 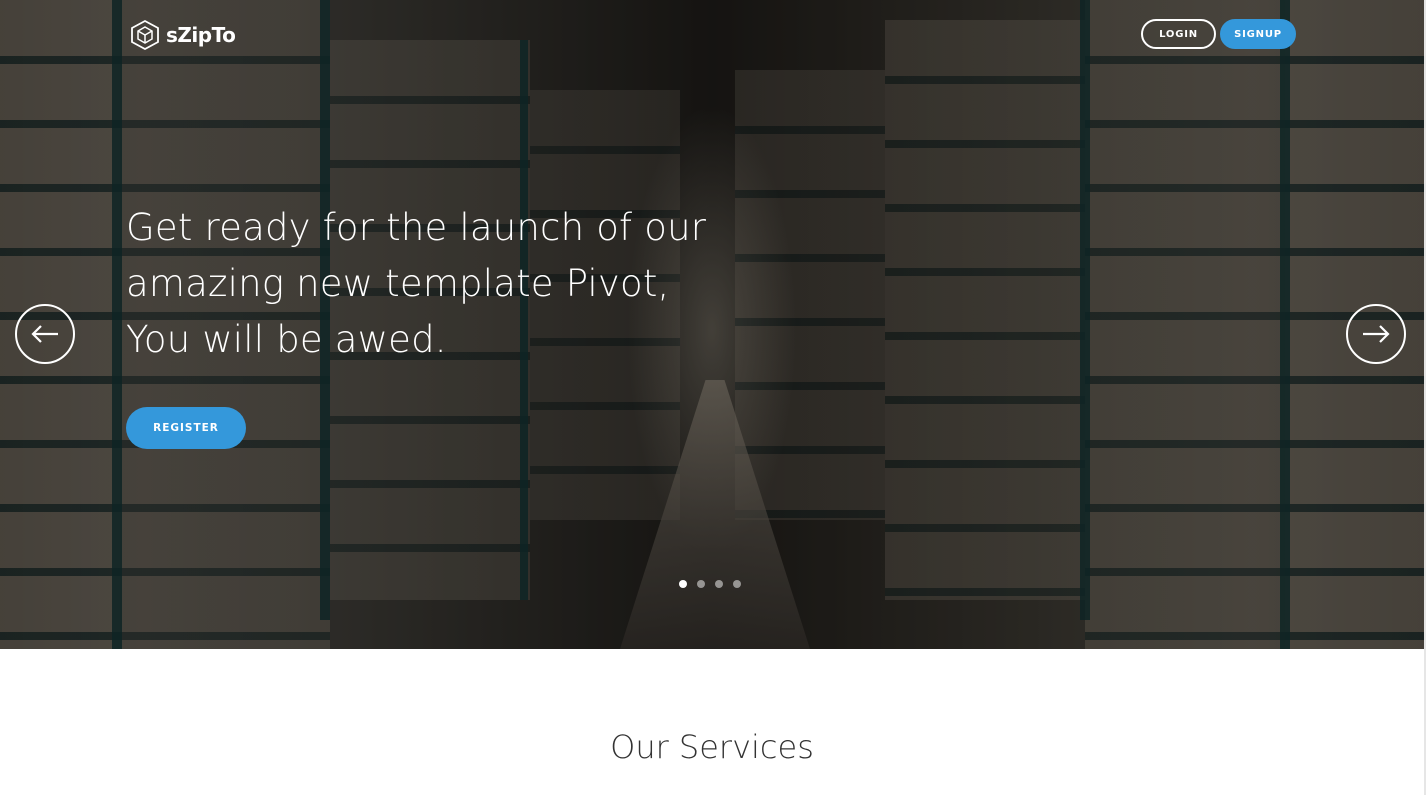 I want to click on auth-nav: LOGIN SIGNUP, so click(x=1218, y=34).